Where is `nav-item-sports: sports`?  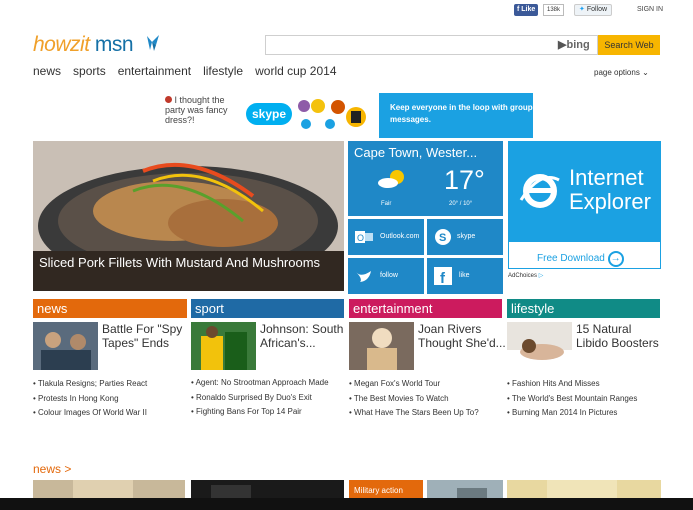
nav-item-sports: sports is located at coordinates (89, 71).